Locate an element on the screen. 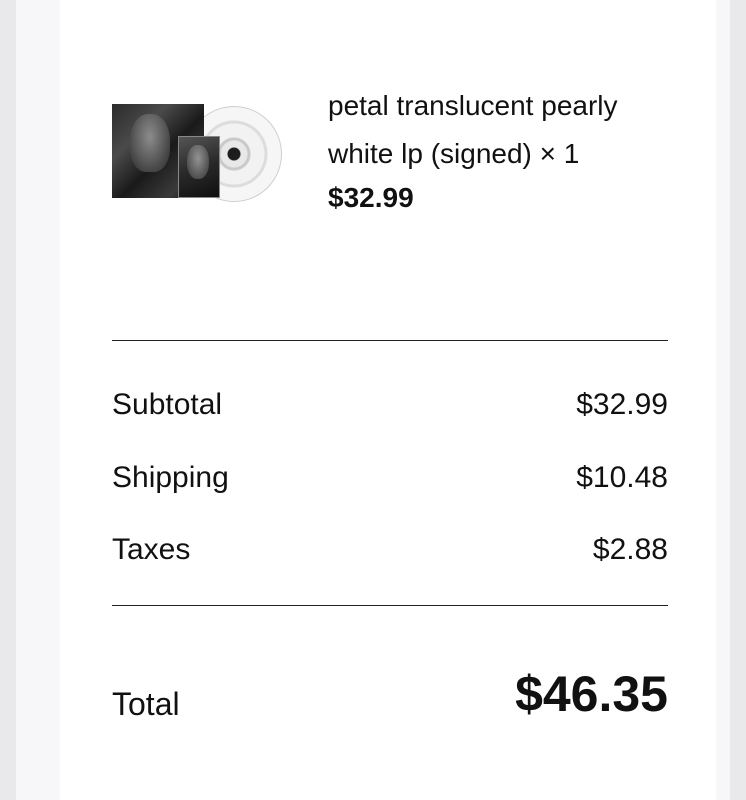  product-name-line1: petal translucent pearly is located at coordinates (473, 105).